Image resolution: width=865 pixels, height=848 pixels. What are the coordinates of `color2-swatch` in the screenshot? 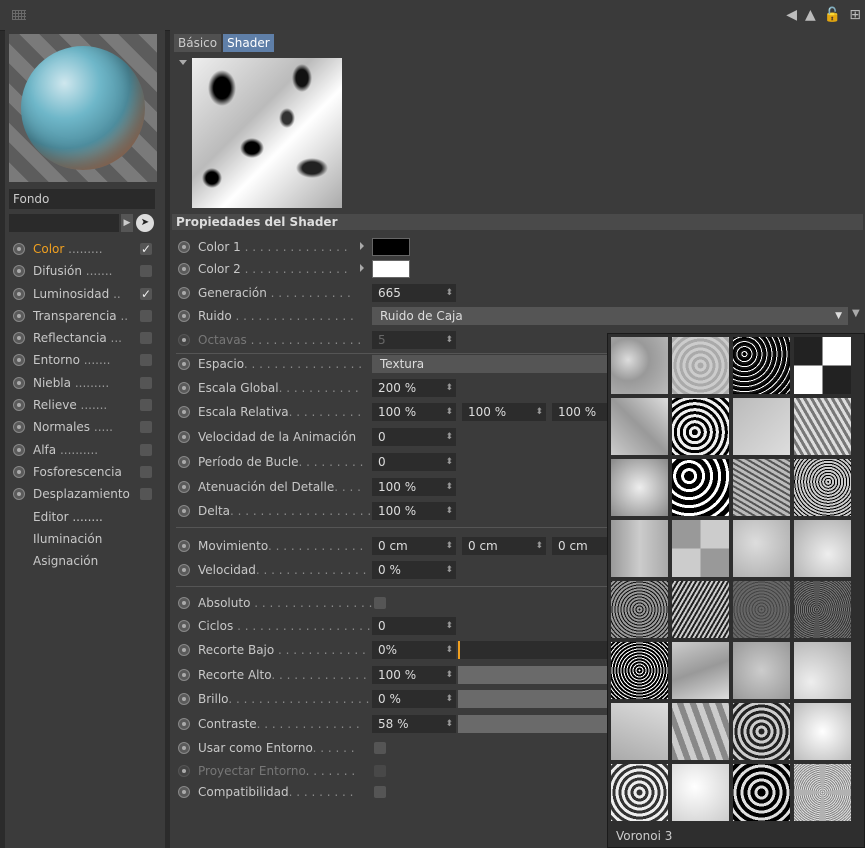 It's located at (391, 269).